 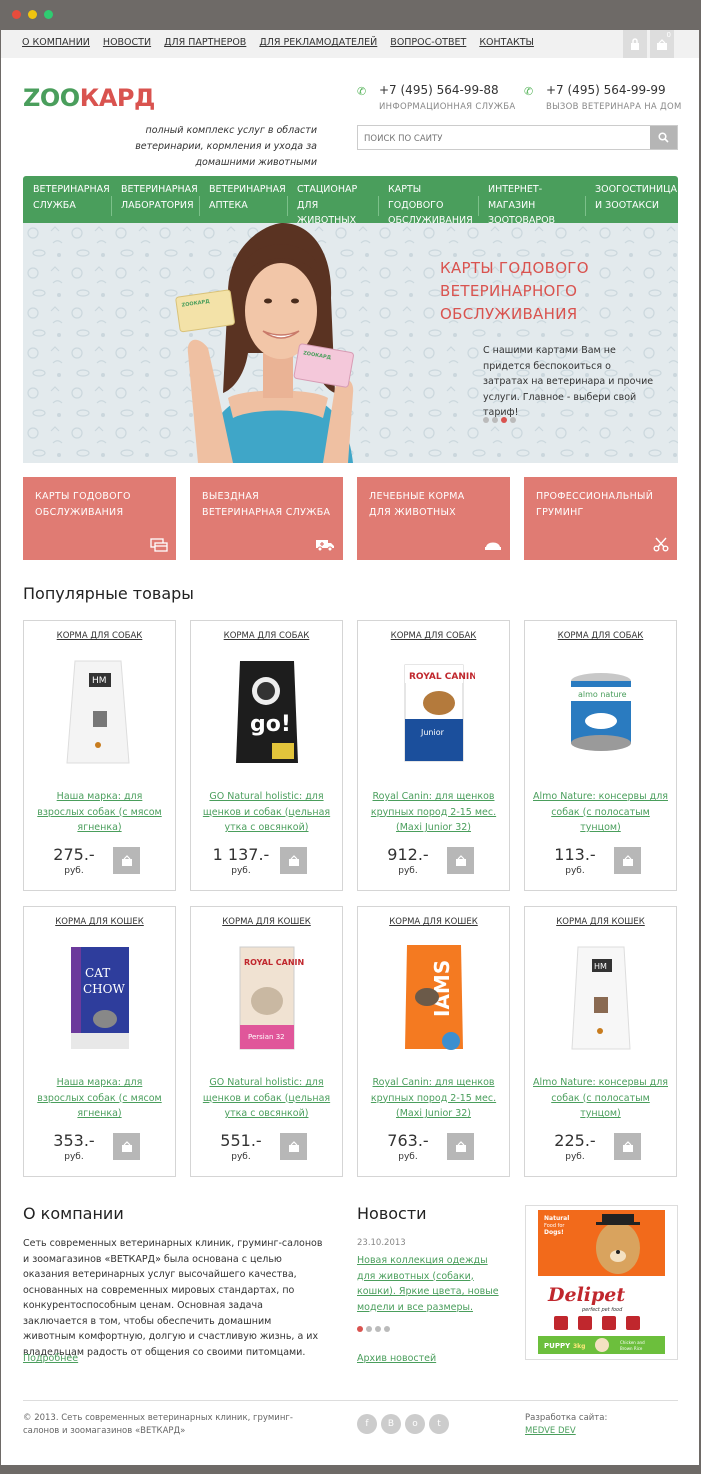 I want to click on facebook-icon: f, so click(x=367, y=1424).